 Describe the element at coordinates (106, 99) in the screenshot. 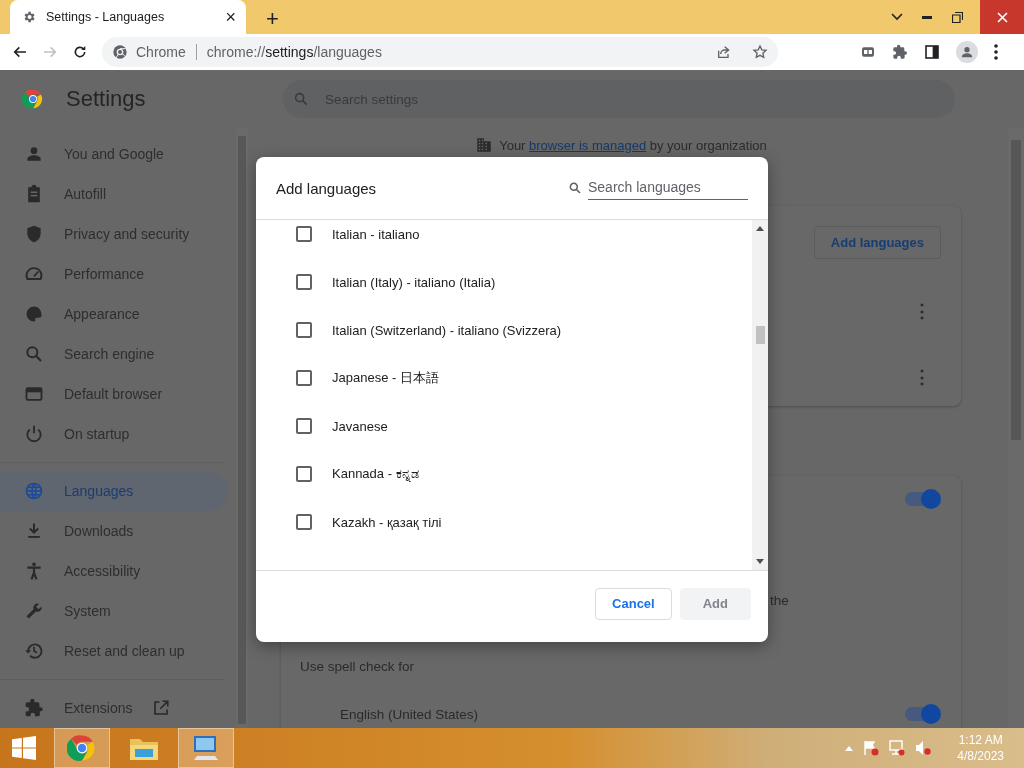

I see `page-title: Settings` at that location.